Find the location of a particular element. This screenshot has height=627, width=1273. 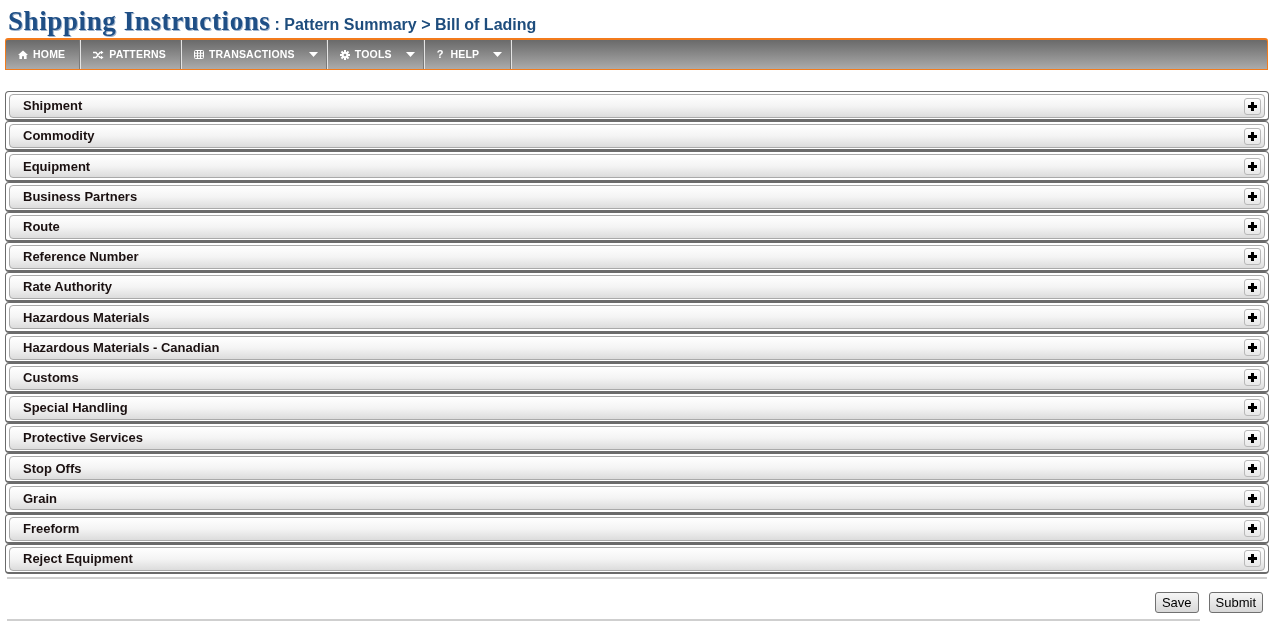

section-header: Equipment is located at coordinates (637, 166).